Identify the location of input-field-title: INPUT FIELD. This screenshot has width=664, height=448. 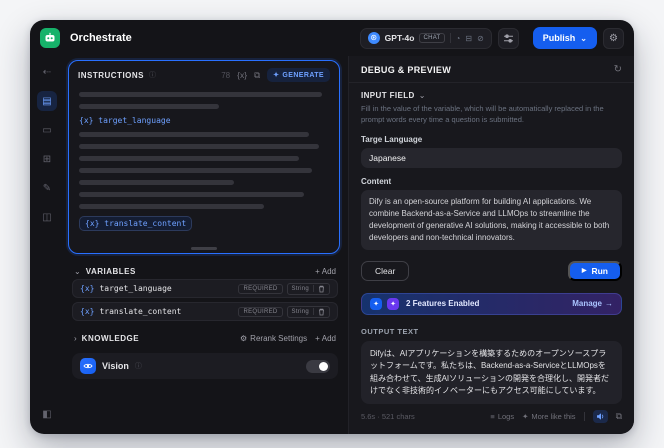
(388, 95).